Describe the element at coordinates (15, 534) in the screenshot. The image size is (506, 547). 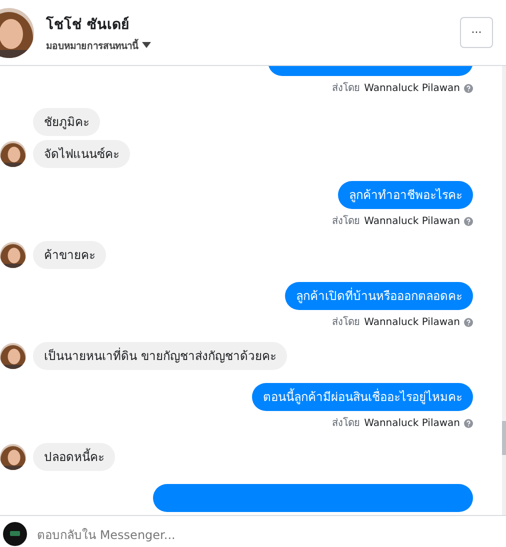
I see `page-avatar-icon` at that location.